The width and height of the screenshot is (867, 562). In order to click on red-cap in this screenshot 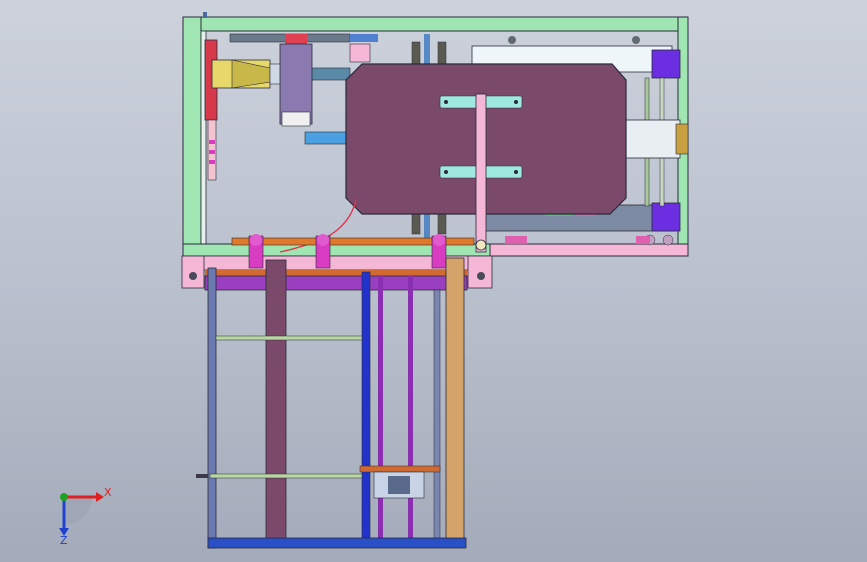, I will do `click(296, 39)`.